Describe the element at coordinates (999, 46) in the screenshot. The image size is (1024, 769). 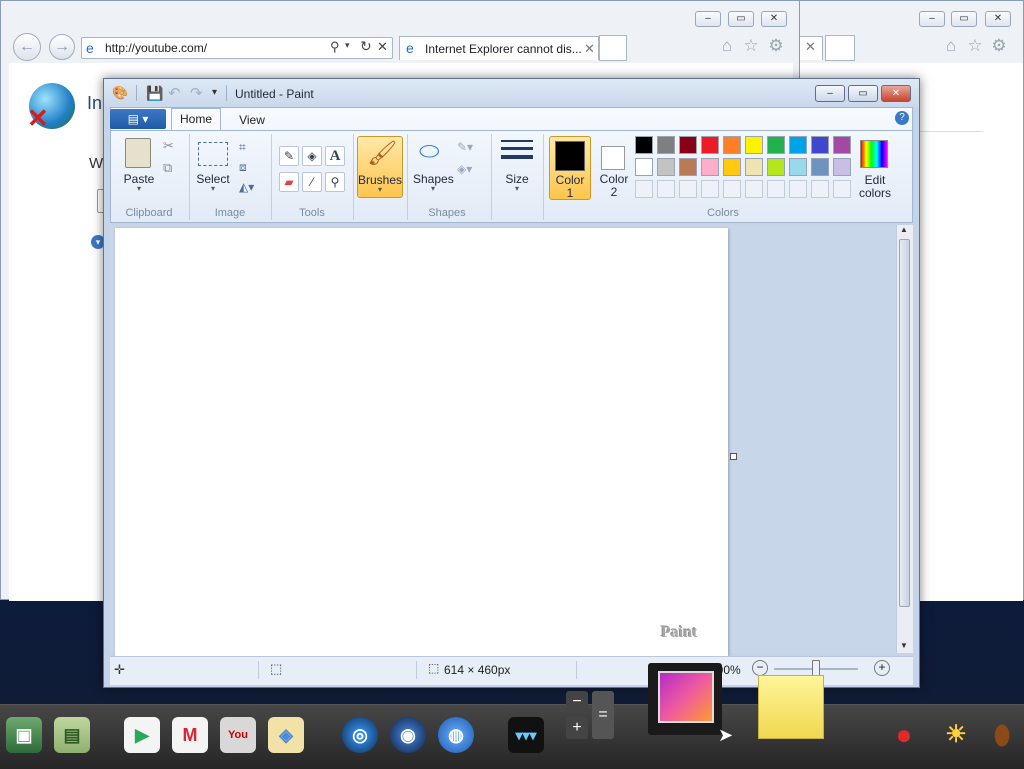
I see `ie2-settings-icon: ⚙` at that location.